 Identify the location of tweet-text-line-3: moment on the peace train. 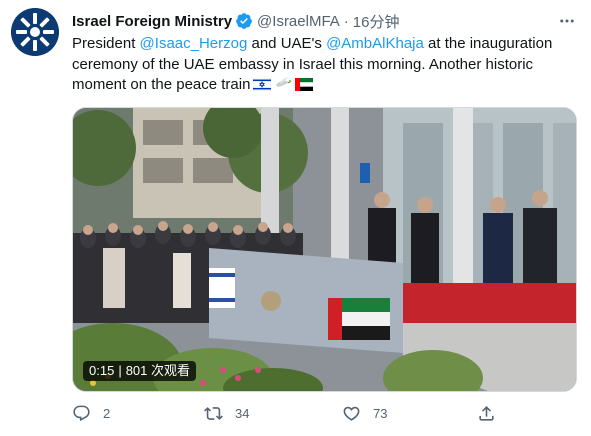
(322, 86).